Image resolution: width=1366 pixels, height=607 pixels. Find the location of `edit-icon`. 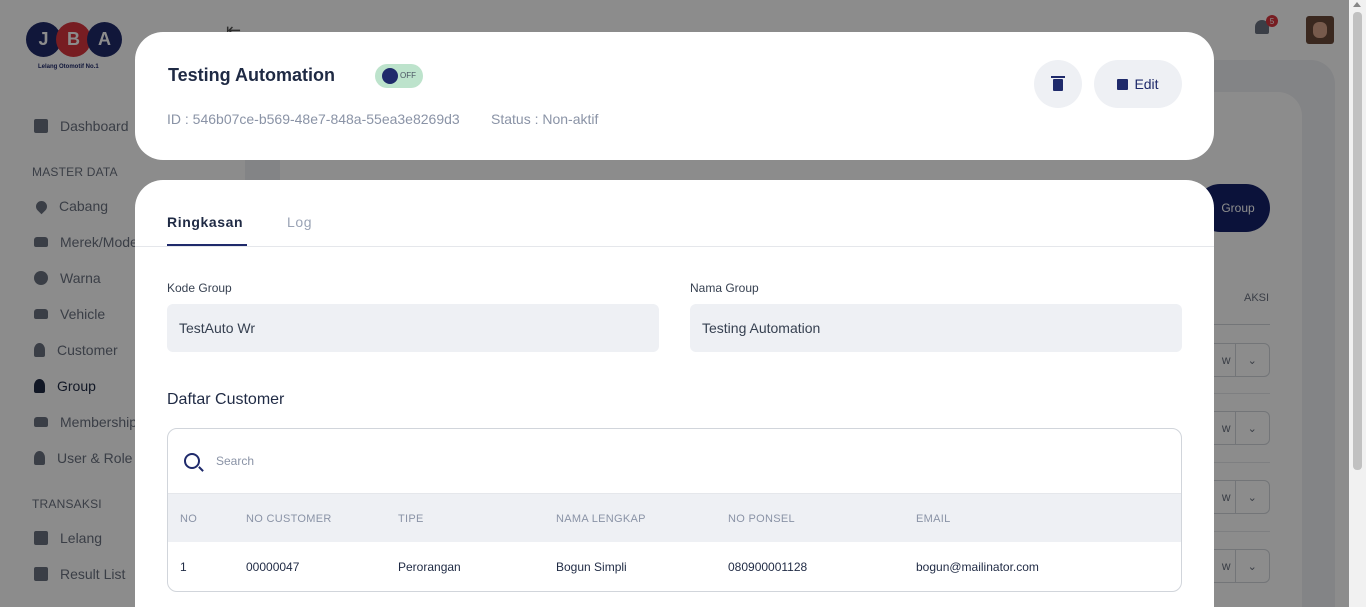

edit-icon is located at coordinates (1123, 84).